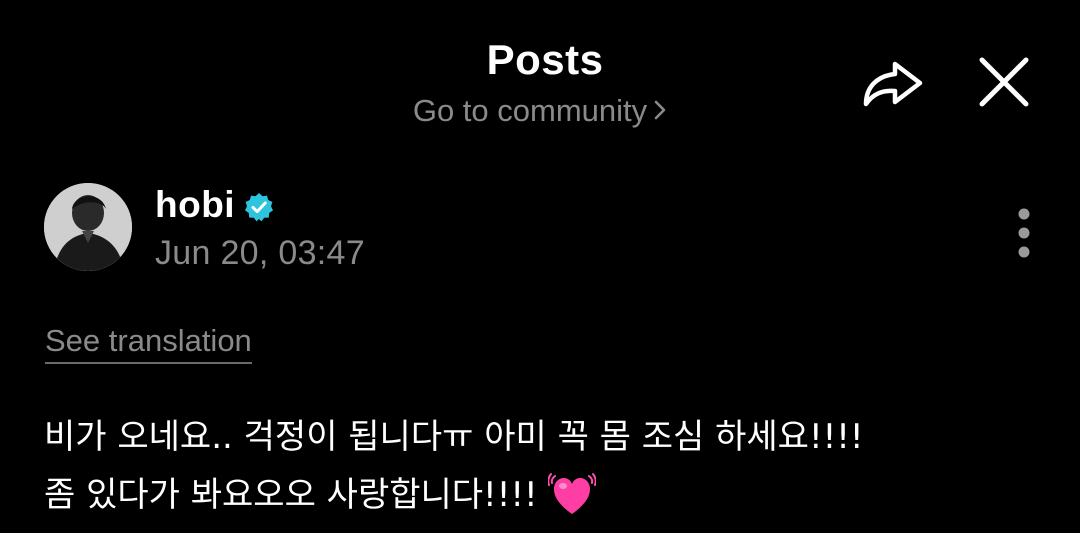 The width and height of the screenshot is (1080, 533). What do you see at coordinates (88, 227) in the screenshot?
I see `avatar` at bounding box center [88, 227].